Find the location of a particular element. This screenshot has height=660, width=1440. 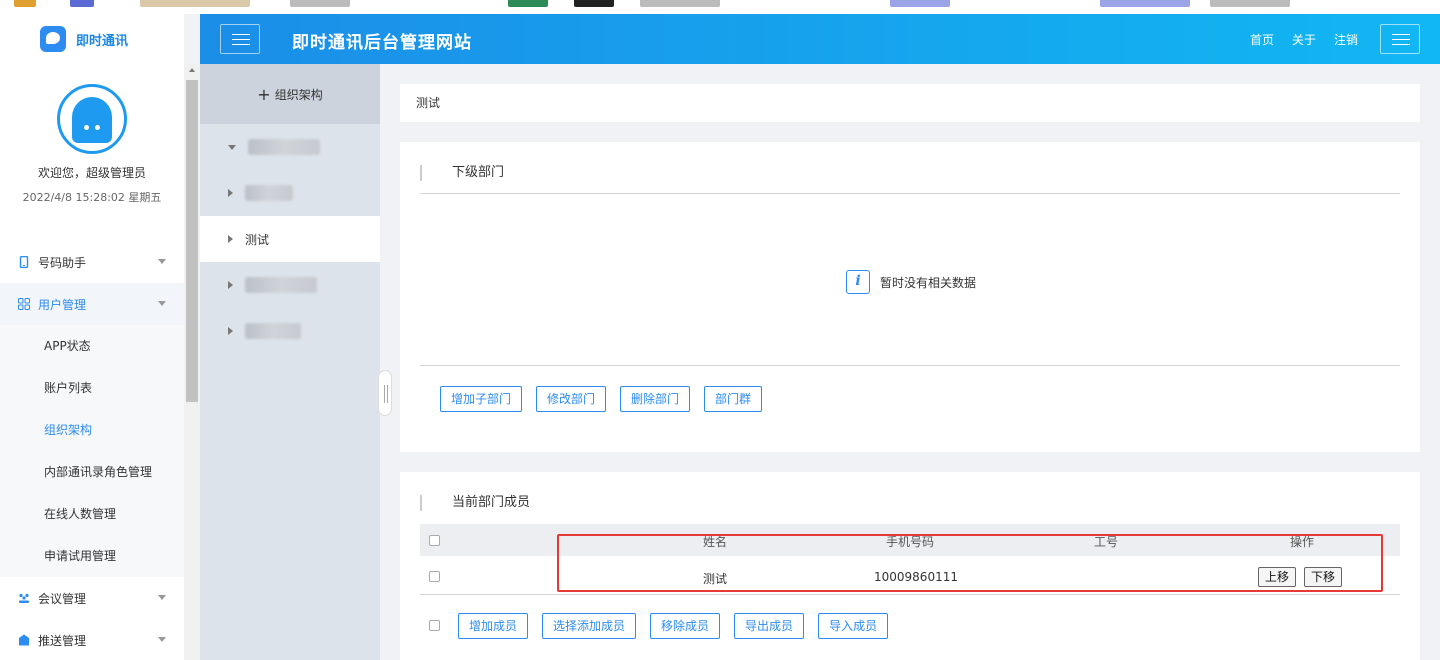

member-name: 测试 is located at coordinates (715, 579).